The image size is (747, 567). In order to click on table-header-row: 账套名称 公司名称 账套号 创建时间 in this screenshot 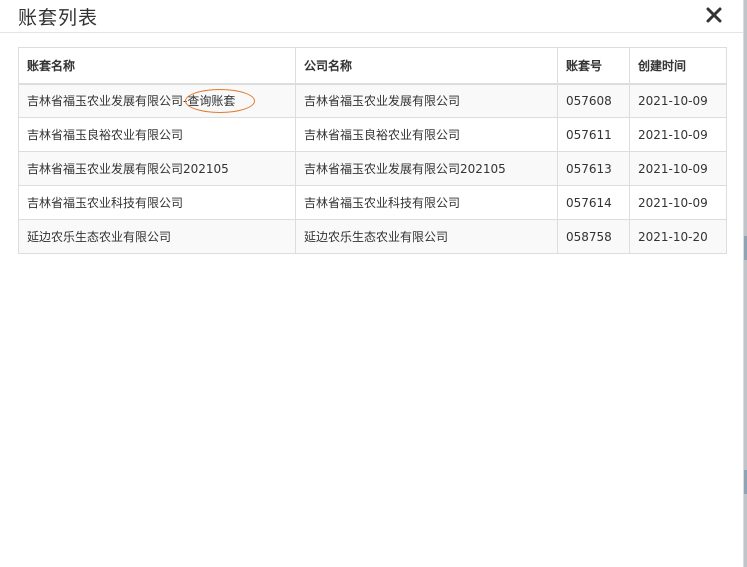, I will do `click(372, 66)`.